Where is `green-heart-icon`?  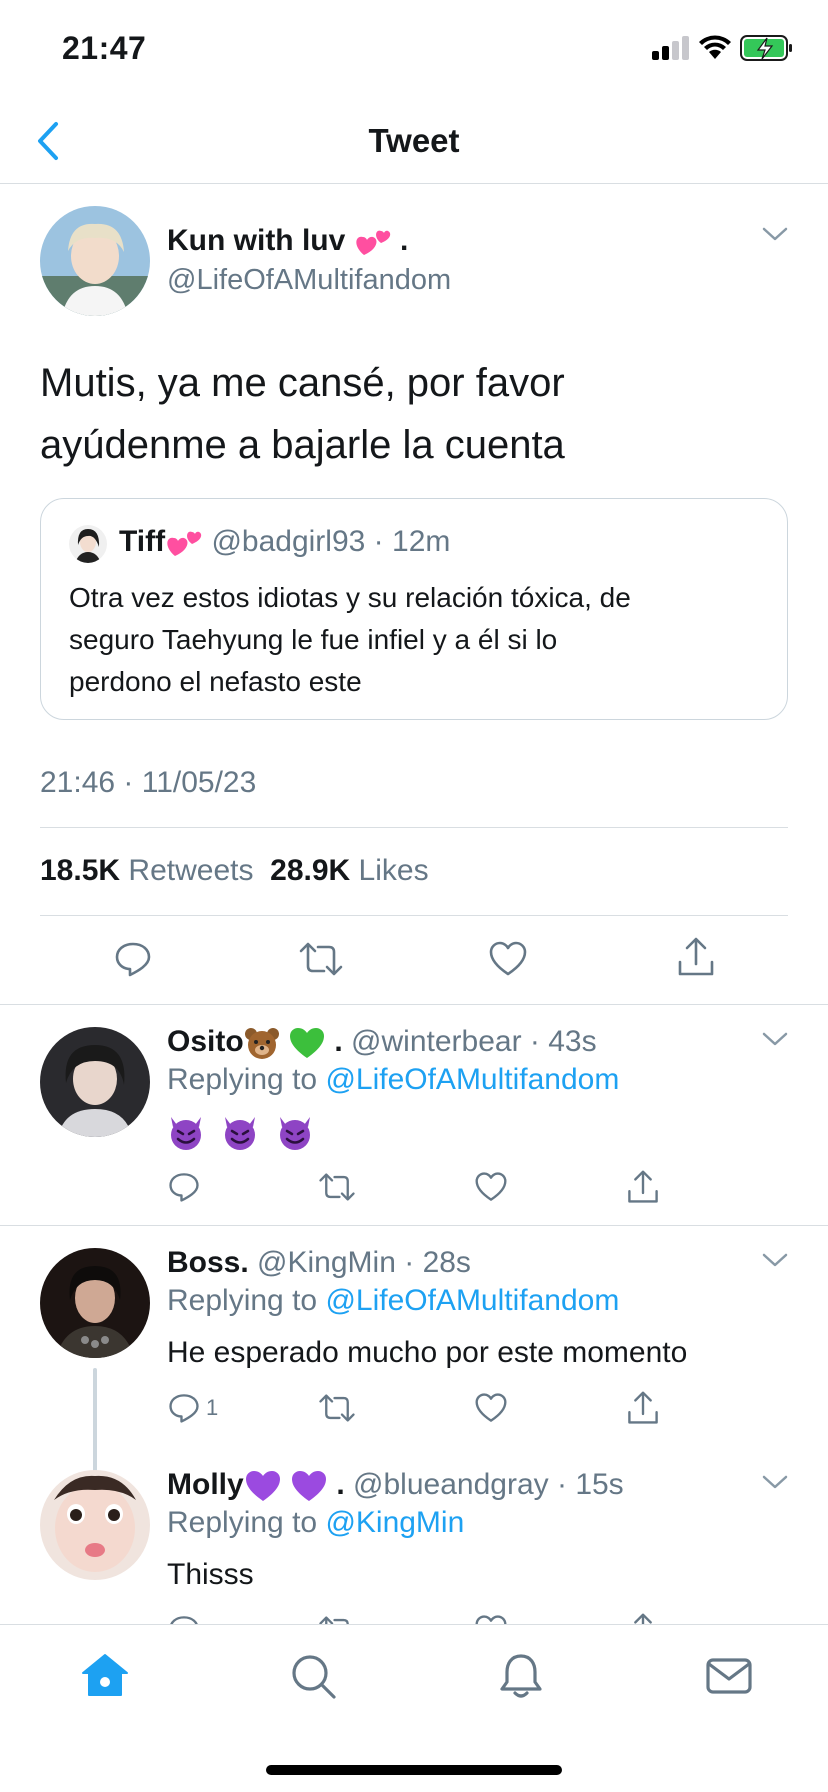 green-heart-icon is located at coordinates (307, 1043).